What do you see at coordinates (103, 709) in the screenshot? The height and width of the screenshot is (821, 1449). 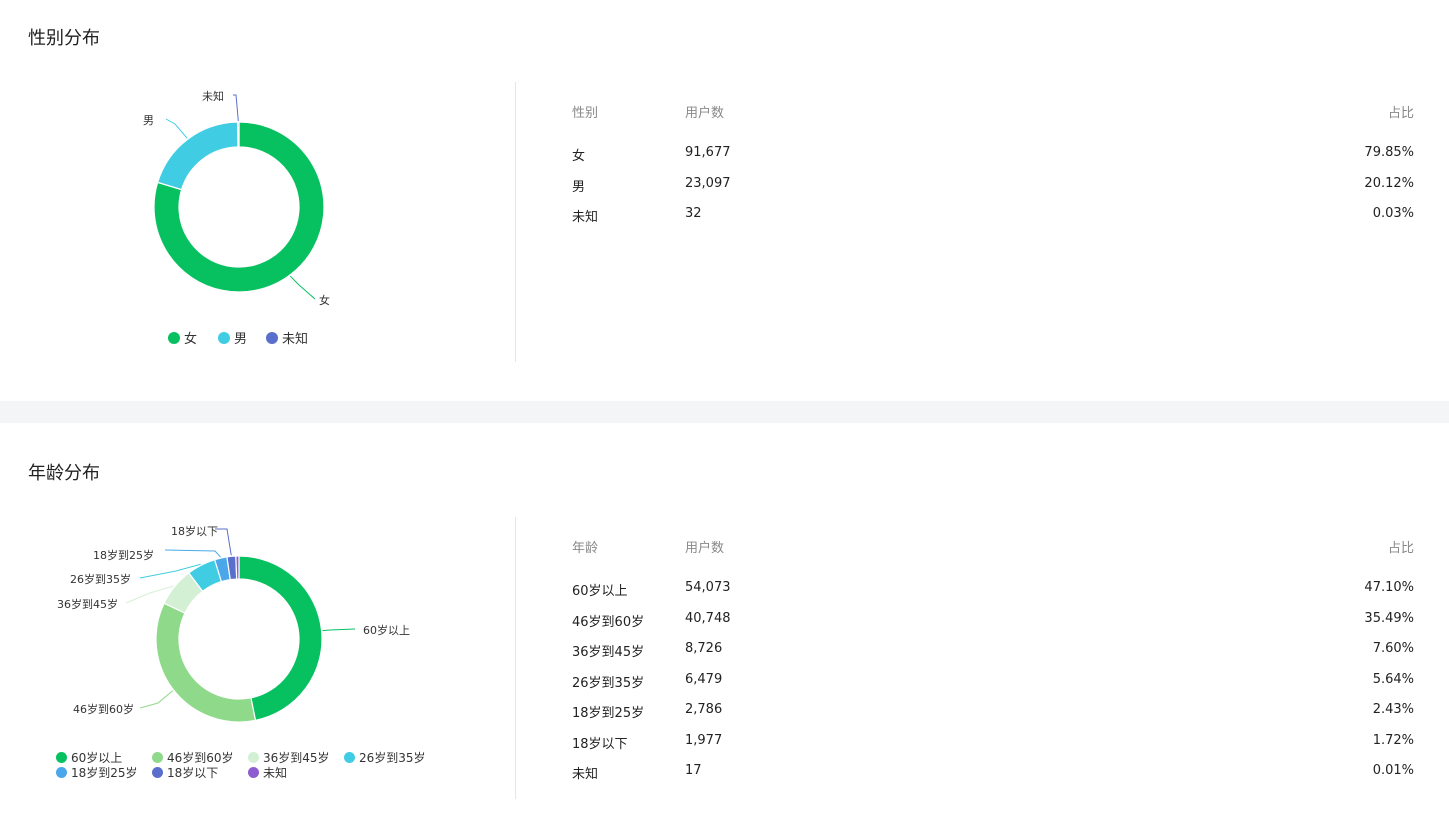 I see `slice-label: 46岁到60岁` at bounding box center [103, 709].